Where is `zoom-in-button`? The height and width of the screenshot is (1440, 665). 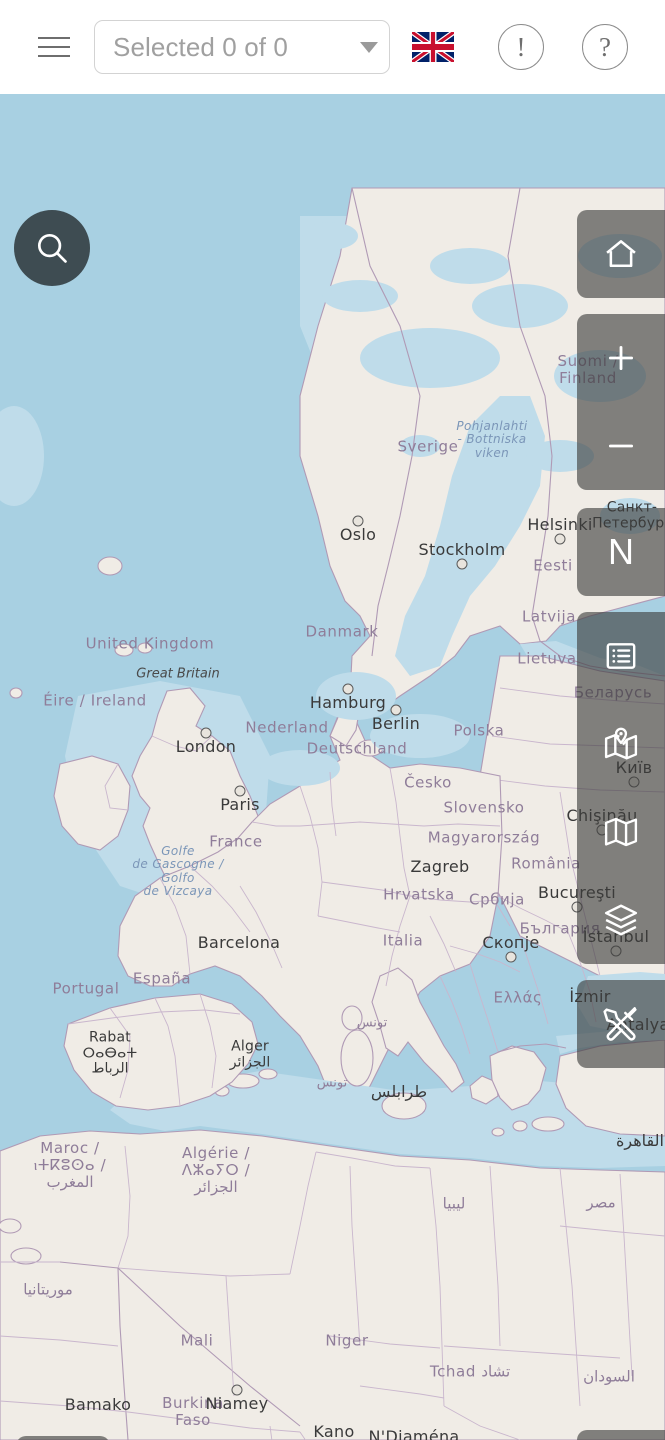 zoom-in-button is located at coordinates (621, 358).